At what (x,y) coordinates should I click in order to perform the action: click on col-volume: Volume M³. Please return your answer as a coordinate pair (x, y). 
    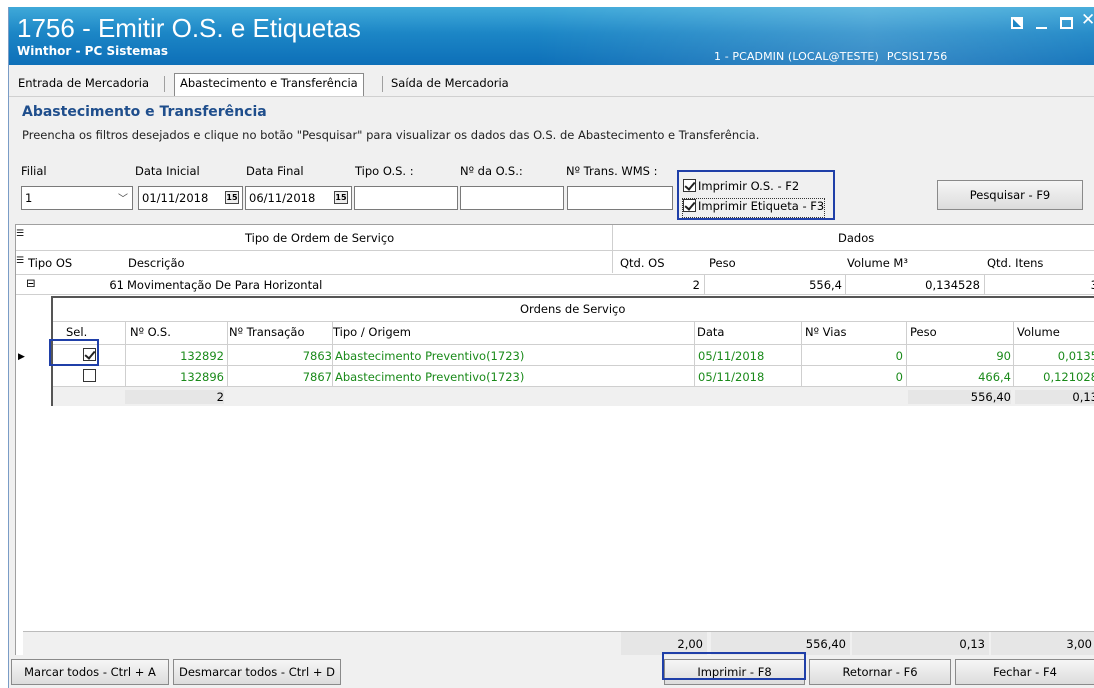
    Looking at the image, I should click on (877, 263).